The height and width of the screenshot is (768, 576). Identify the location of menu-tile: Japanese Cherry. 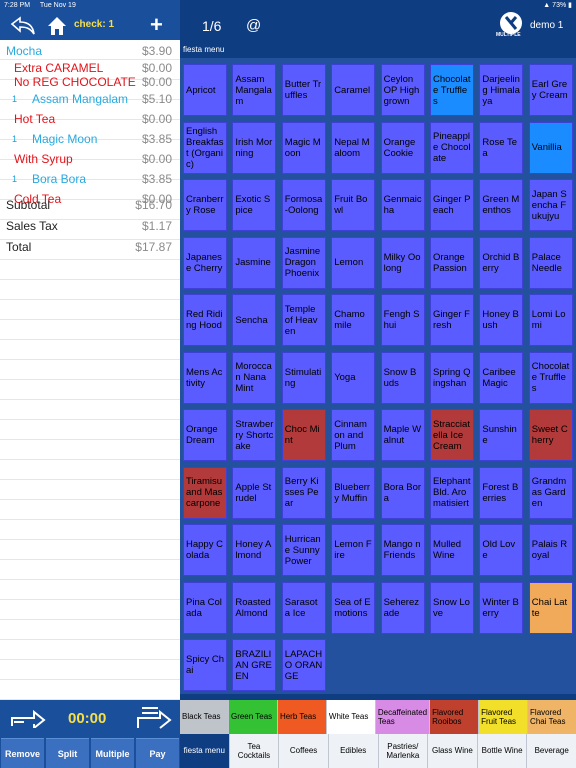
(205, 262).